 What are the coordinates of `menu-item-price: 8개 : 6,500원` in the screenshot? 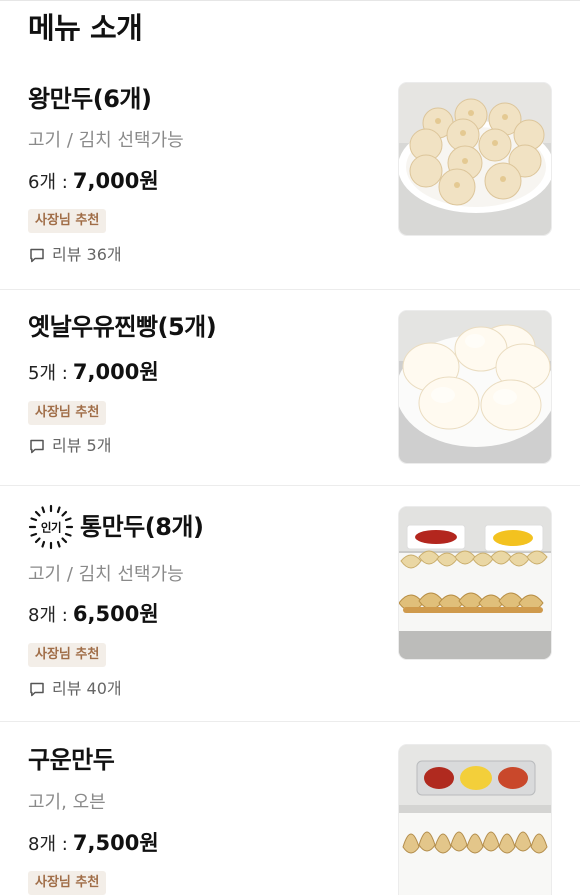 It's located at (93, 615).